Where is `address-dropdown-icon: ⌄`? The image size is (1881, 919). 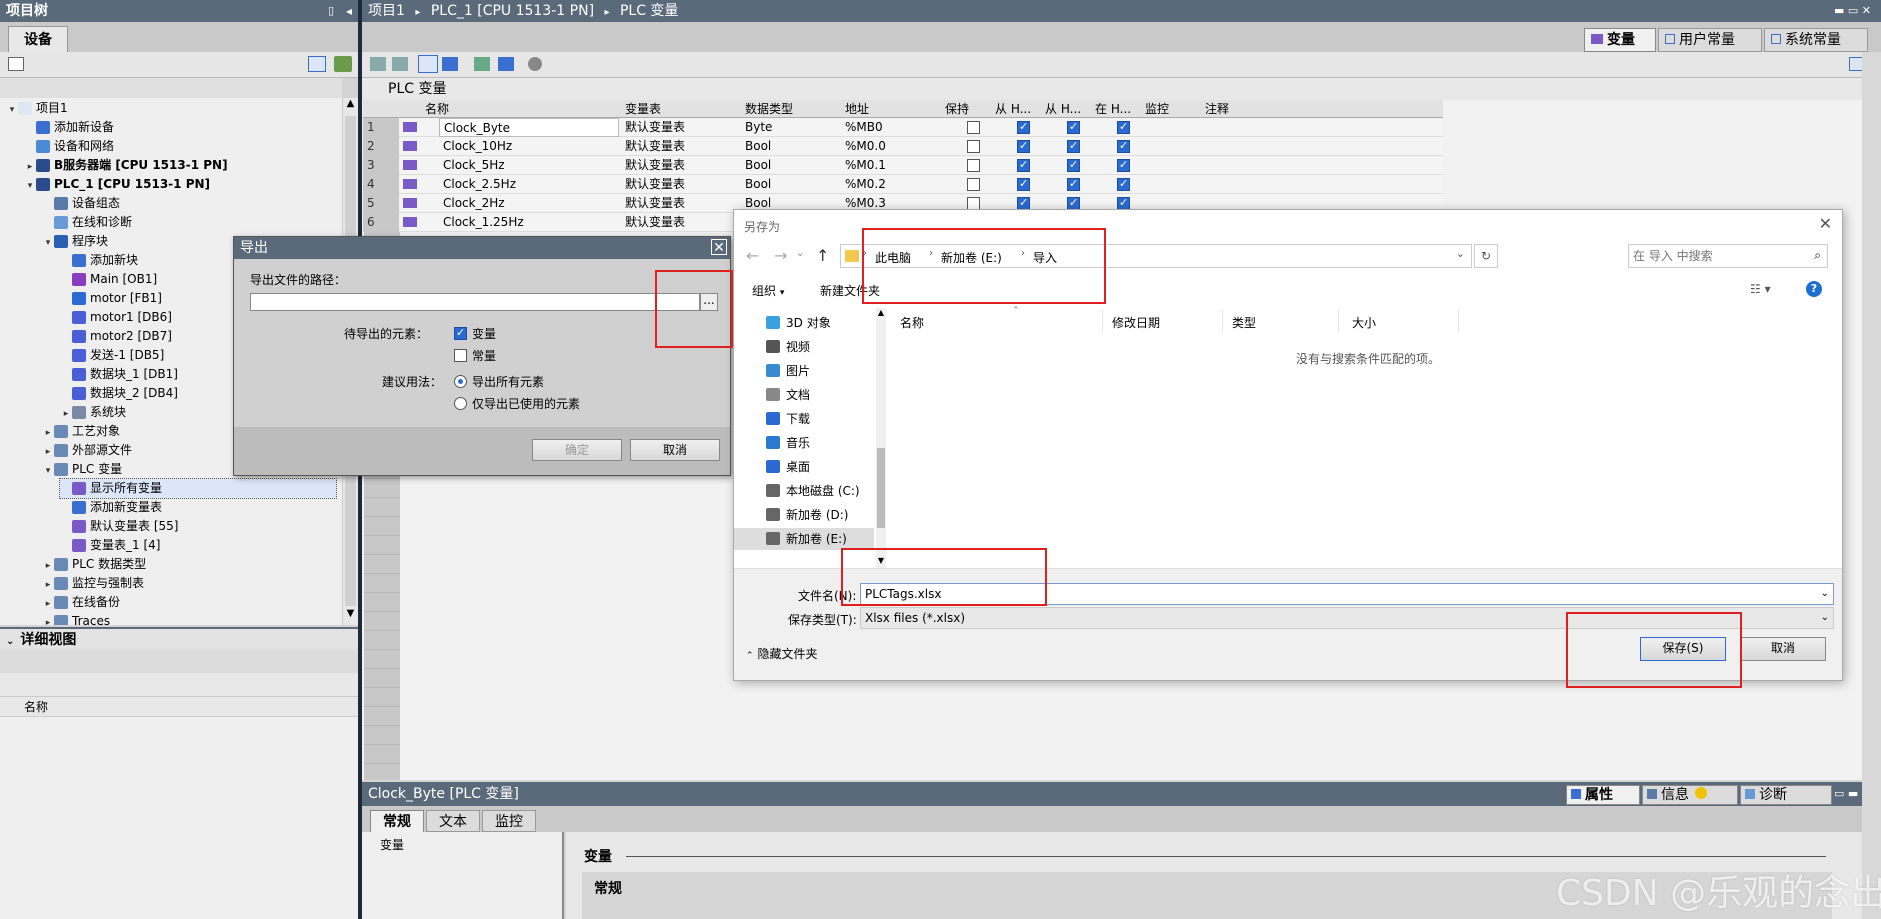 address-dropdown-icon: ⌄ is located at coordinates (1460, 253).